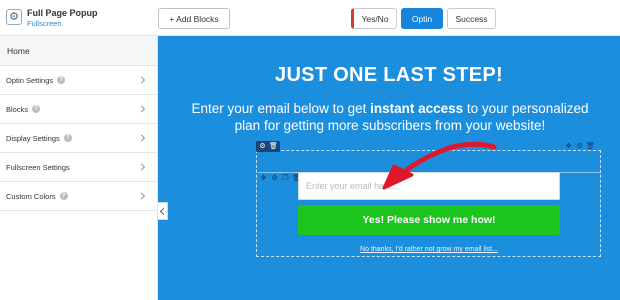 The width and height of the screenshot is (620, 300). Describe the element at coordinates (374, 18) in the screenshot. I see `tab-yes-no: Yes/No` at that location.